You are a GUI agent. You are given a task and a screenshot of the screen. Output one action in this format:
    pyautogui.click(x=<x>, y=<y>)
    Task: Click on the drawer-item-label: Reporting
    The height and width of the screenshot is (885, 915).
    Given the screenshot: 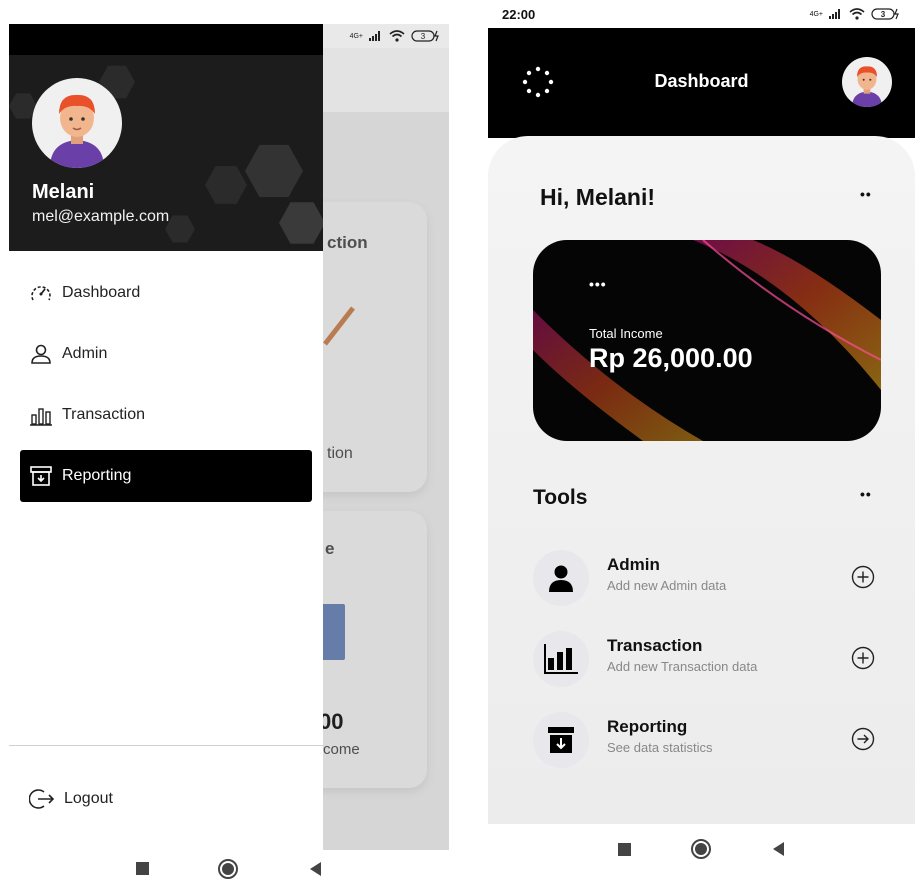 What is the action you would take?
    pyautogui.click(x=97, y=475)
    